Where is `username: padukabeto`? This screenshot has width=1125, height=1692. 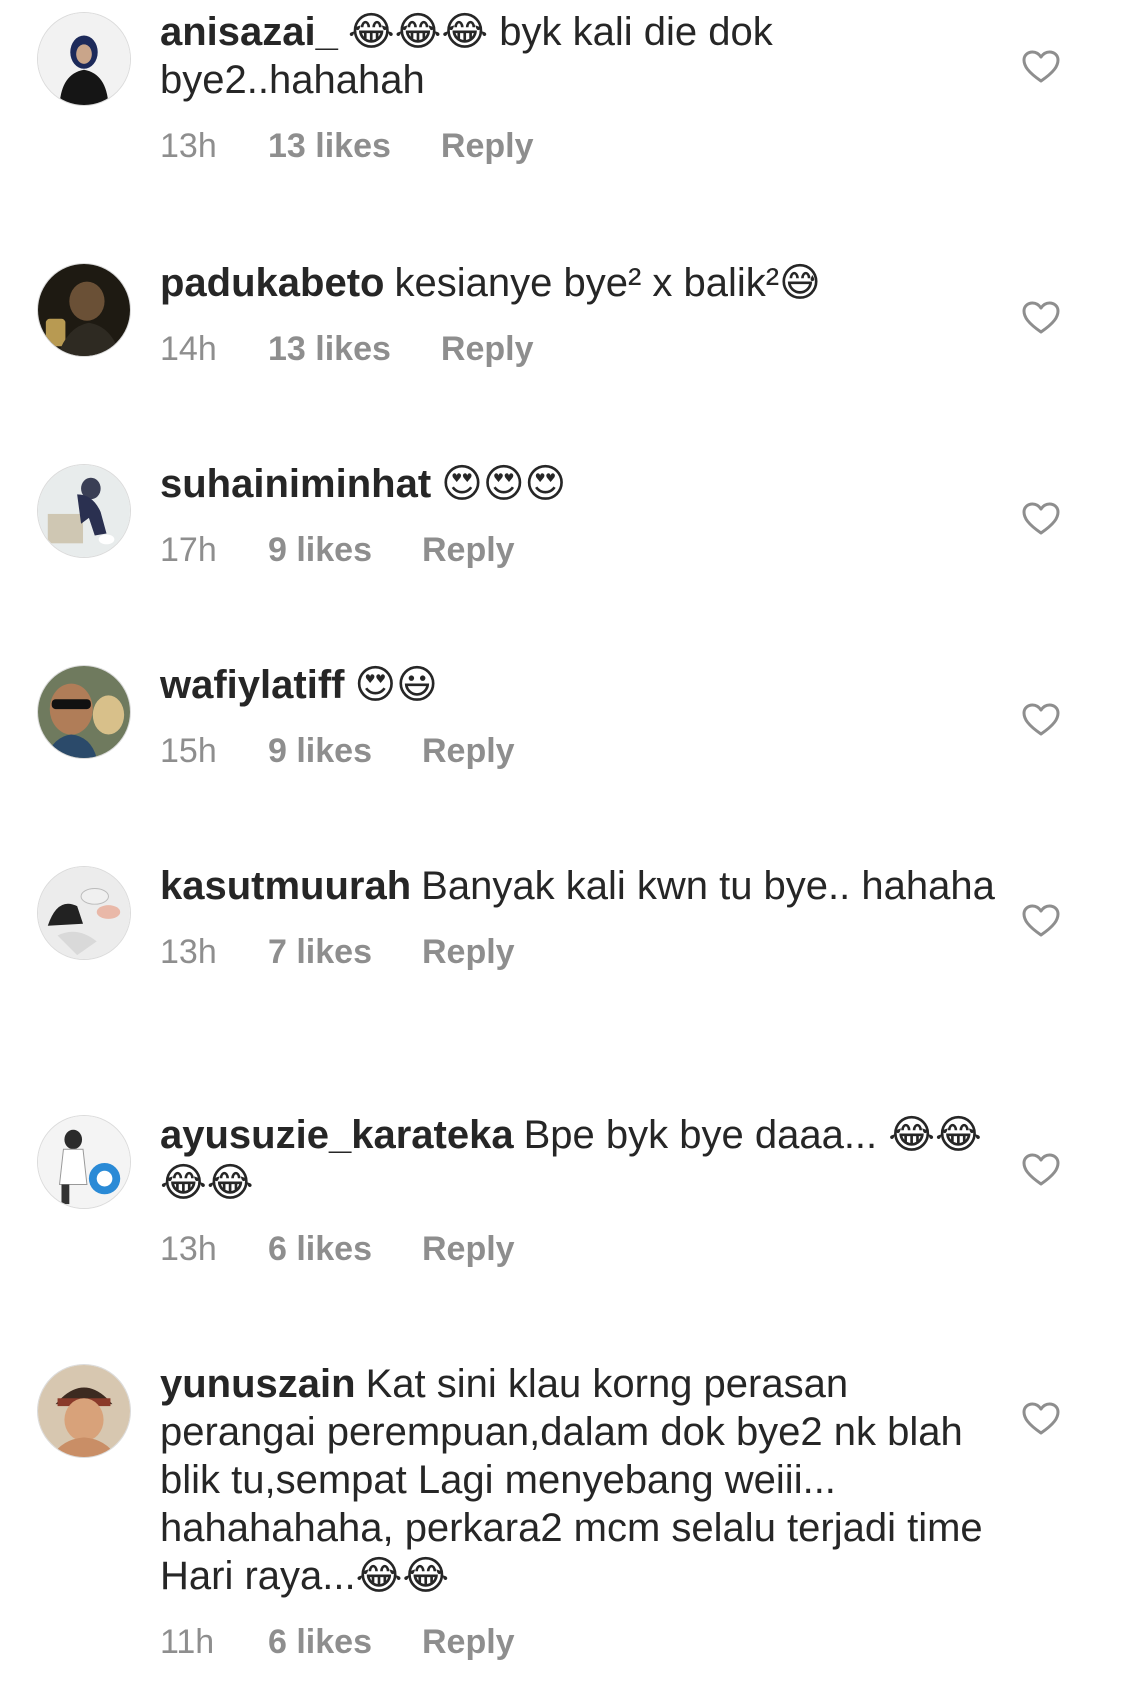
username: padukabeto is located at coordinates (272, 283).